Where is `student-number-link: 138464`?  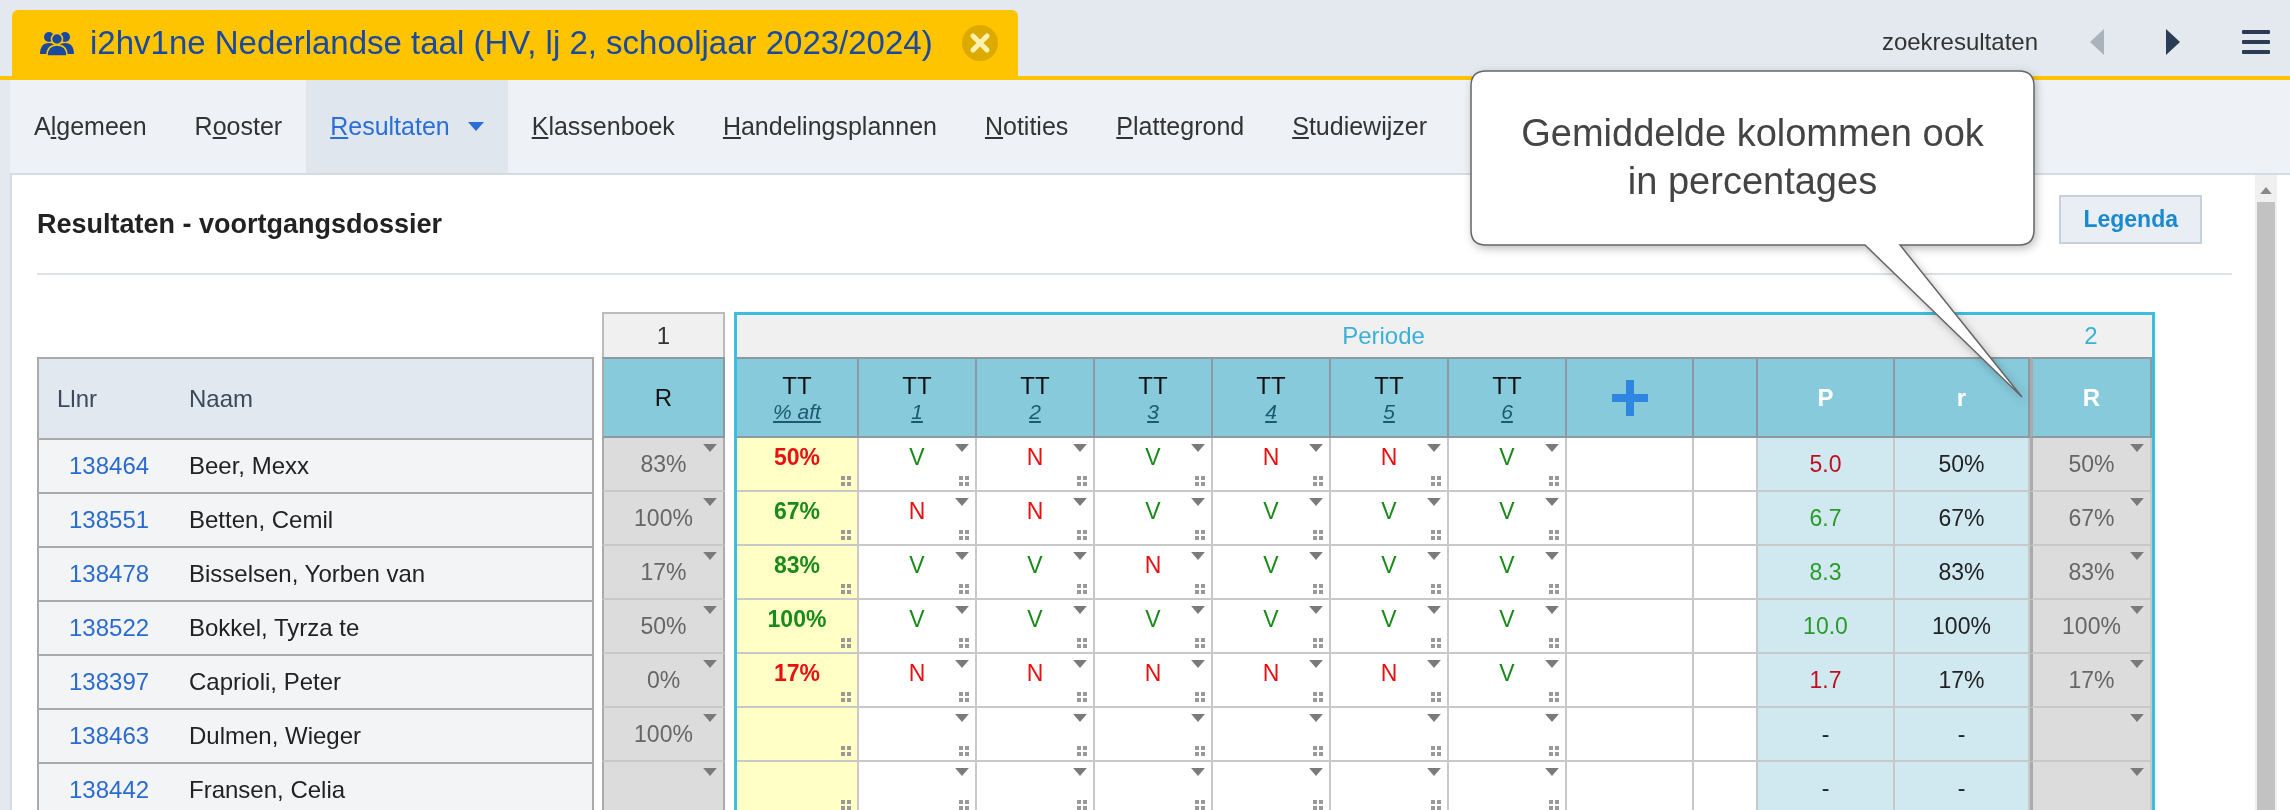 student-number-link: 138464 is located at coordinates (114, 466).